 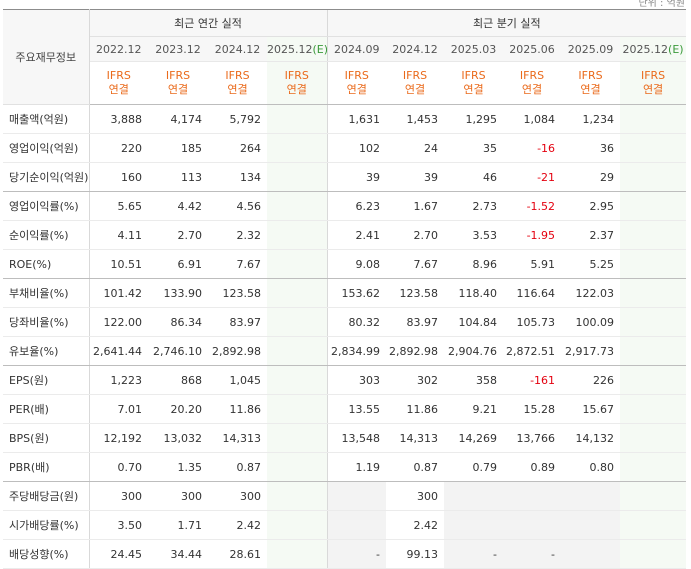 What do you see at coordinates (661, 4) in the screenshot?
I see `unit-note: 단위 : 억원` at bounding box center [661, 4].